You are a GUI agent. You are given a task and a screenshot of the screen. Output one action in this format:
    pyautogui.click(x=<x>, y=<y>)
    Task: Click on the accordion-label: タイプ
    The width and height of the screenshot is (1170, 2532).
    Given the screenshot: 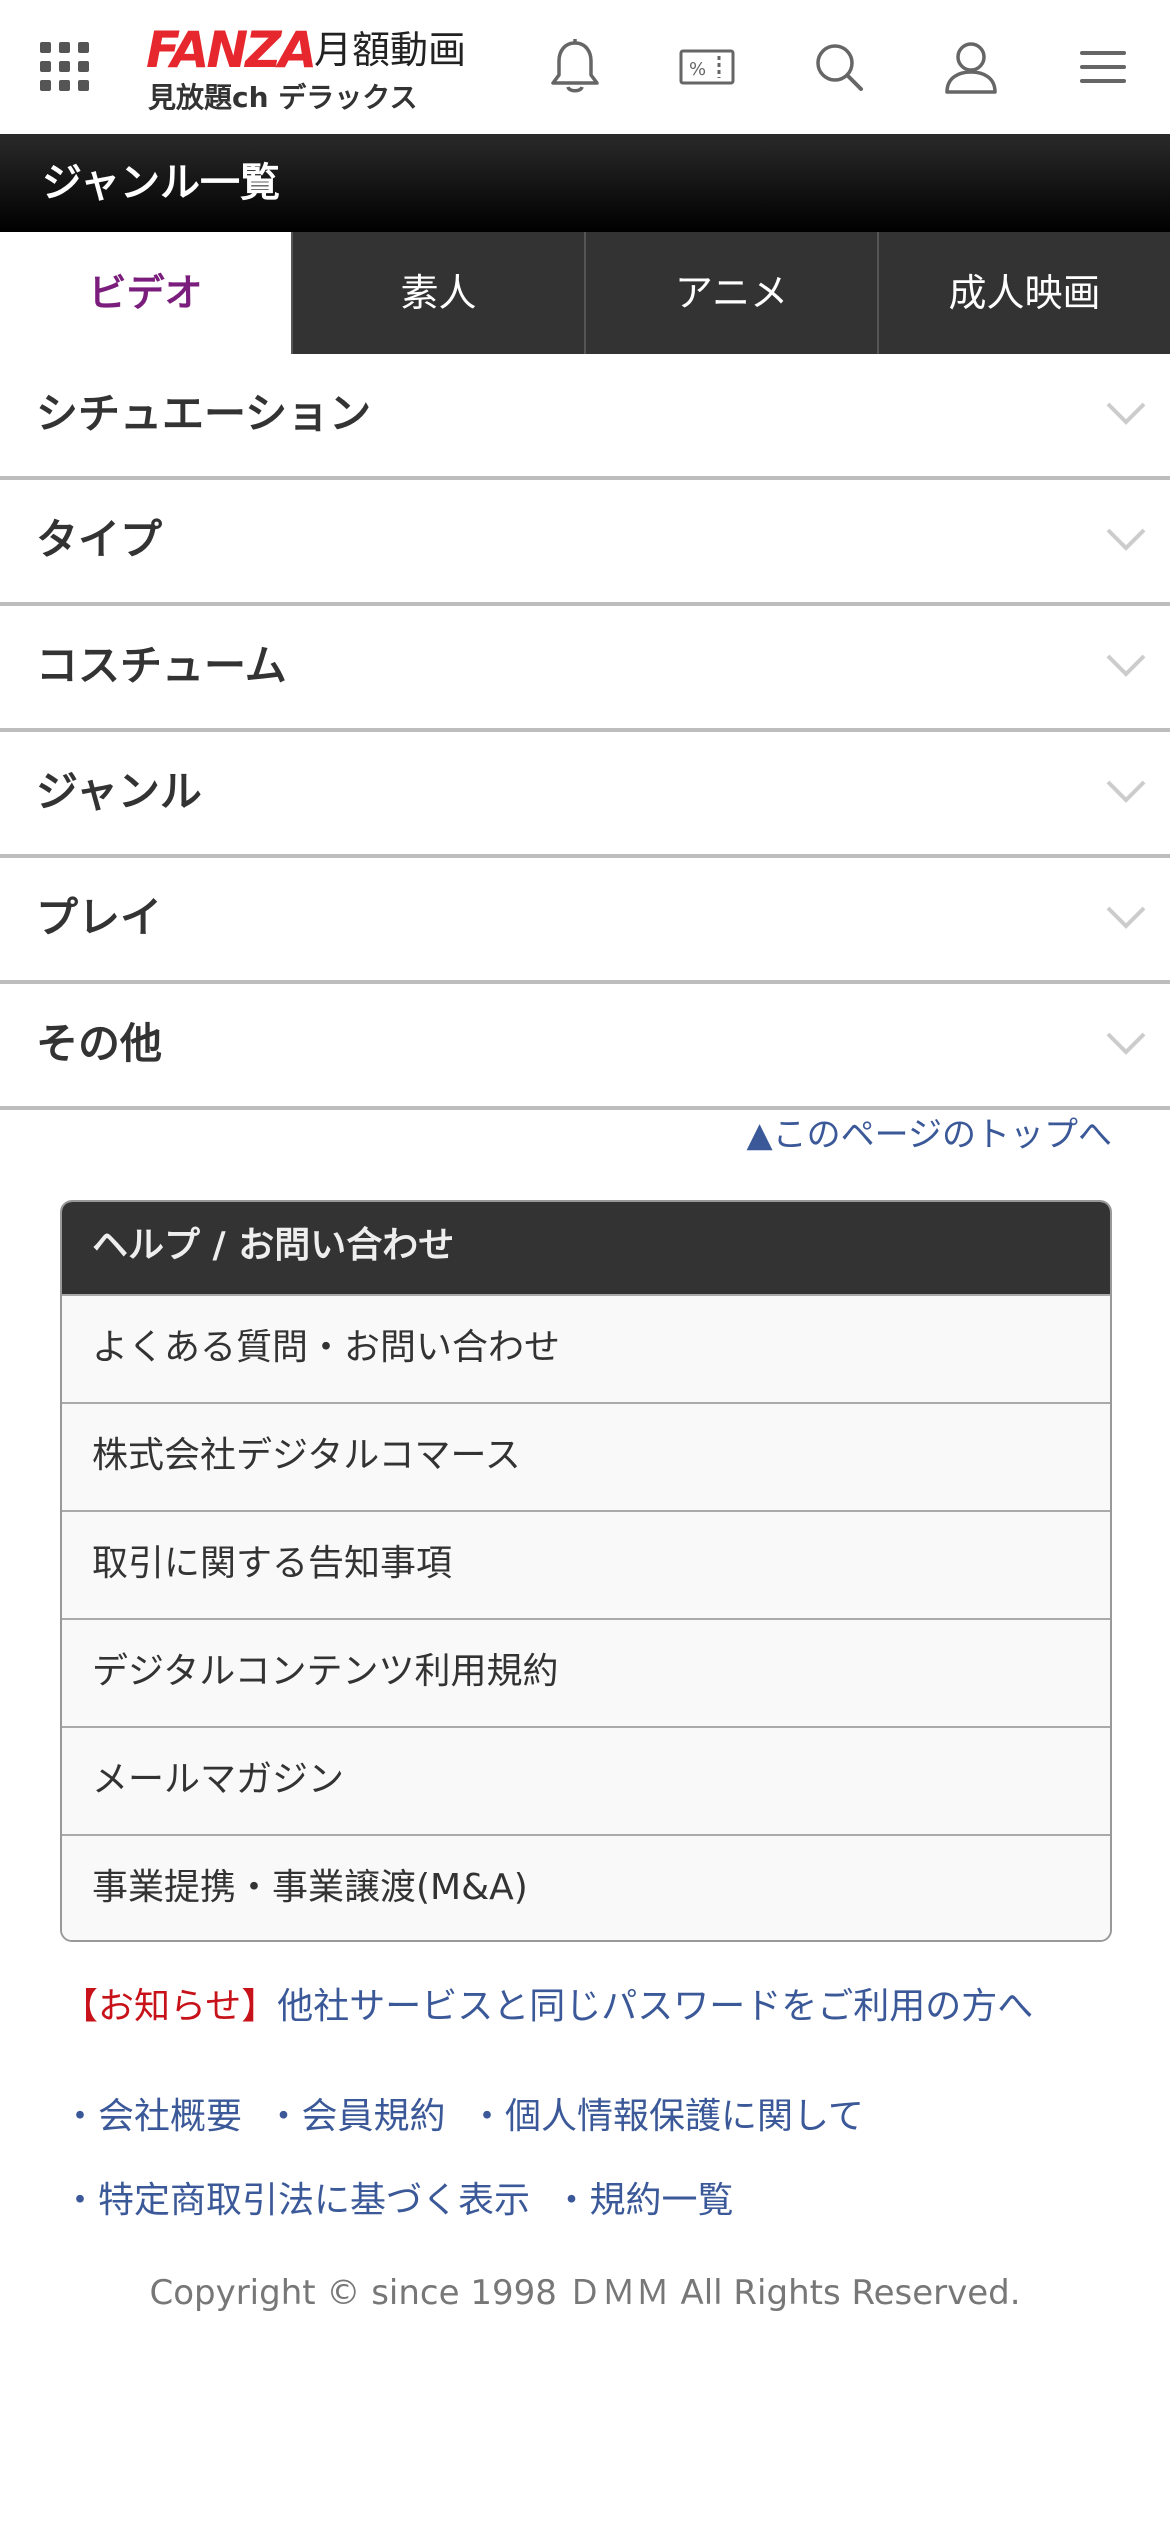 What is the action you would take?
    pyautogui.click(x=99, y=539)
    